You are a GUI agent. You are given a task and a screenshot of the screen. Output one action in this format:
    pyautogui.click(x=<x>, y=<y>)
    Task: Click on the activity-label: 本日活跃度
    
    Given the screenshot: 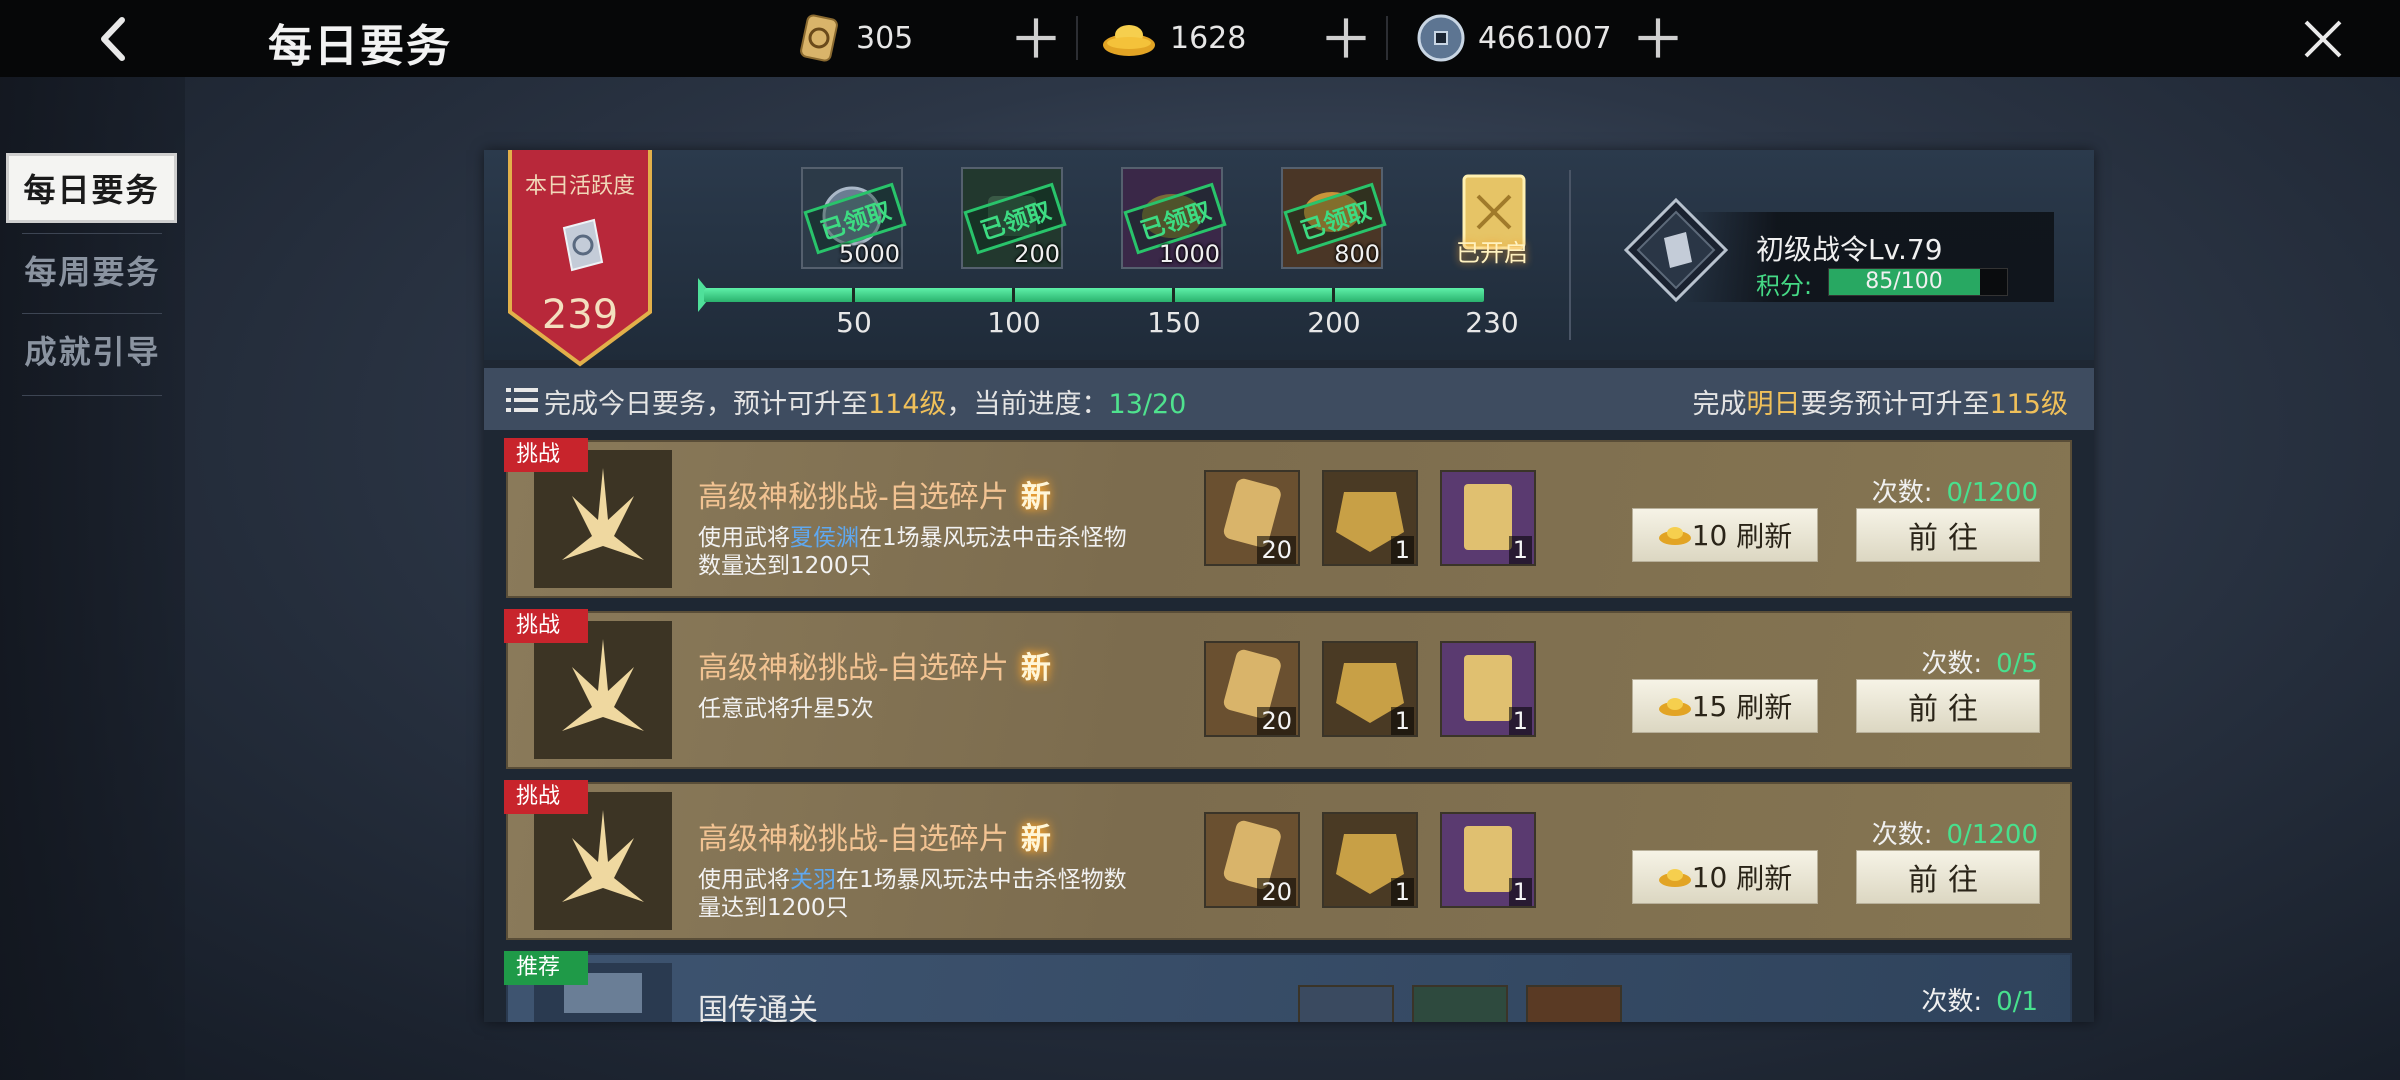 What is the action you would take?
    pyautogui.click(x=579, y=186)
    